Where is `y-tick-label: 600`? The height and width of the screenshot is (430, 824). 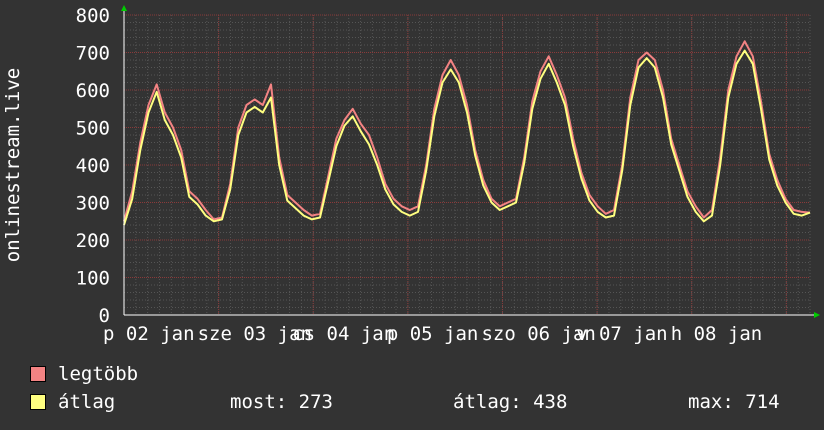 y-tick-label: 600 is located at coordinates (93, 91).